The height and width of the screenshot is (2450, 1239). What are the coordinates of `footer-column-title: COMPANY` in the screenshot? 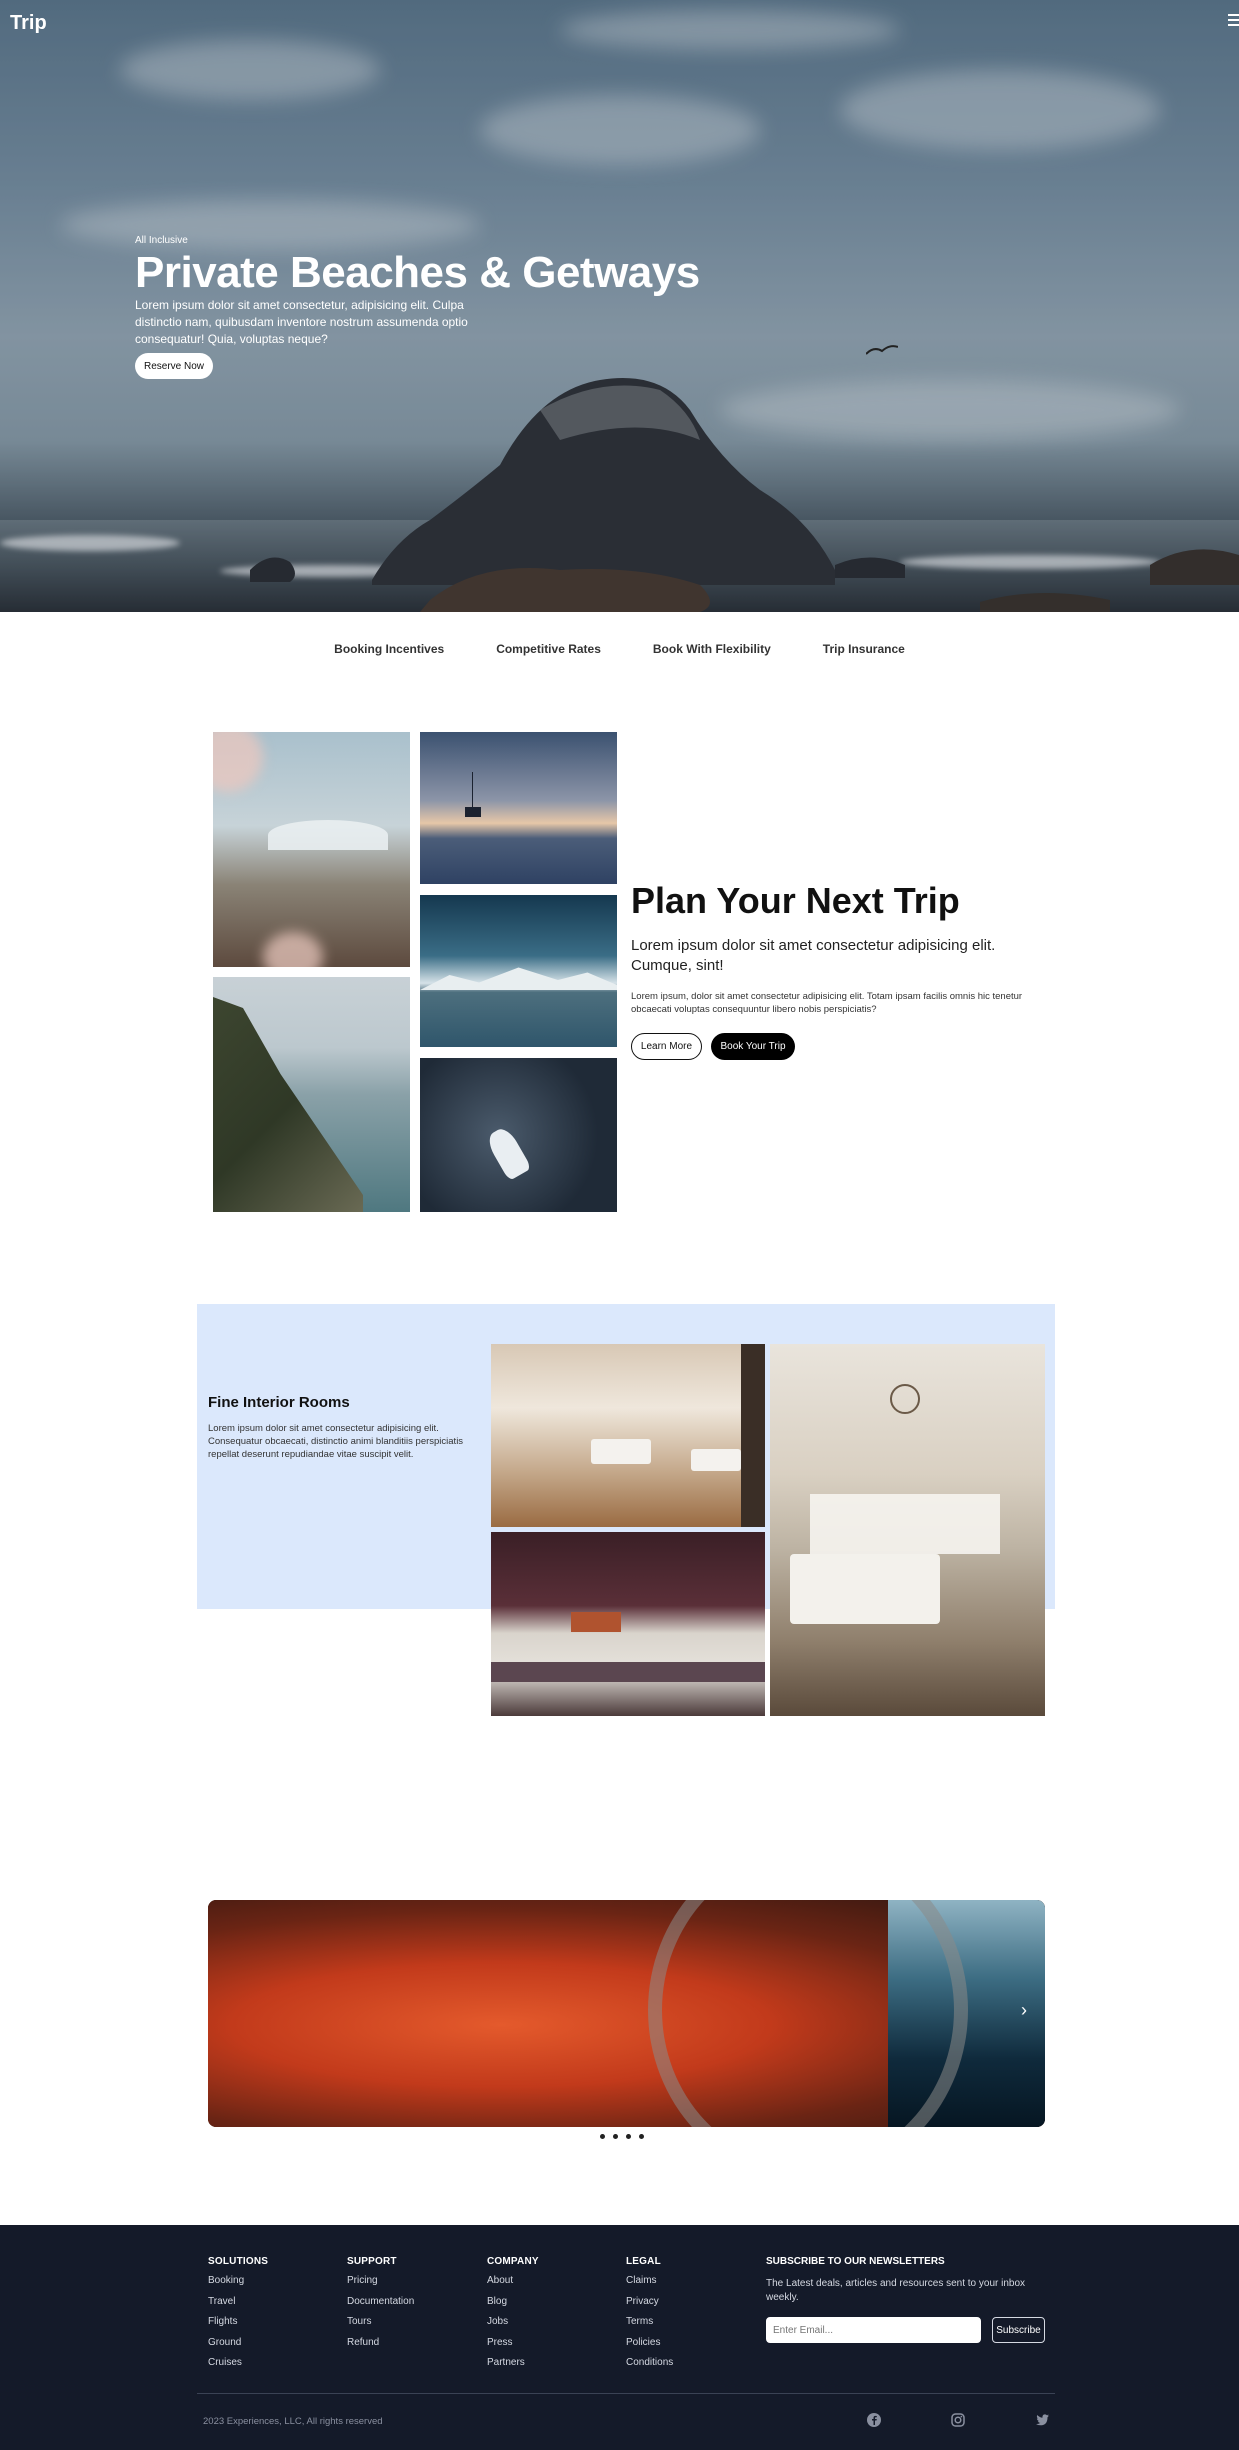 It's located at (513, 2261).